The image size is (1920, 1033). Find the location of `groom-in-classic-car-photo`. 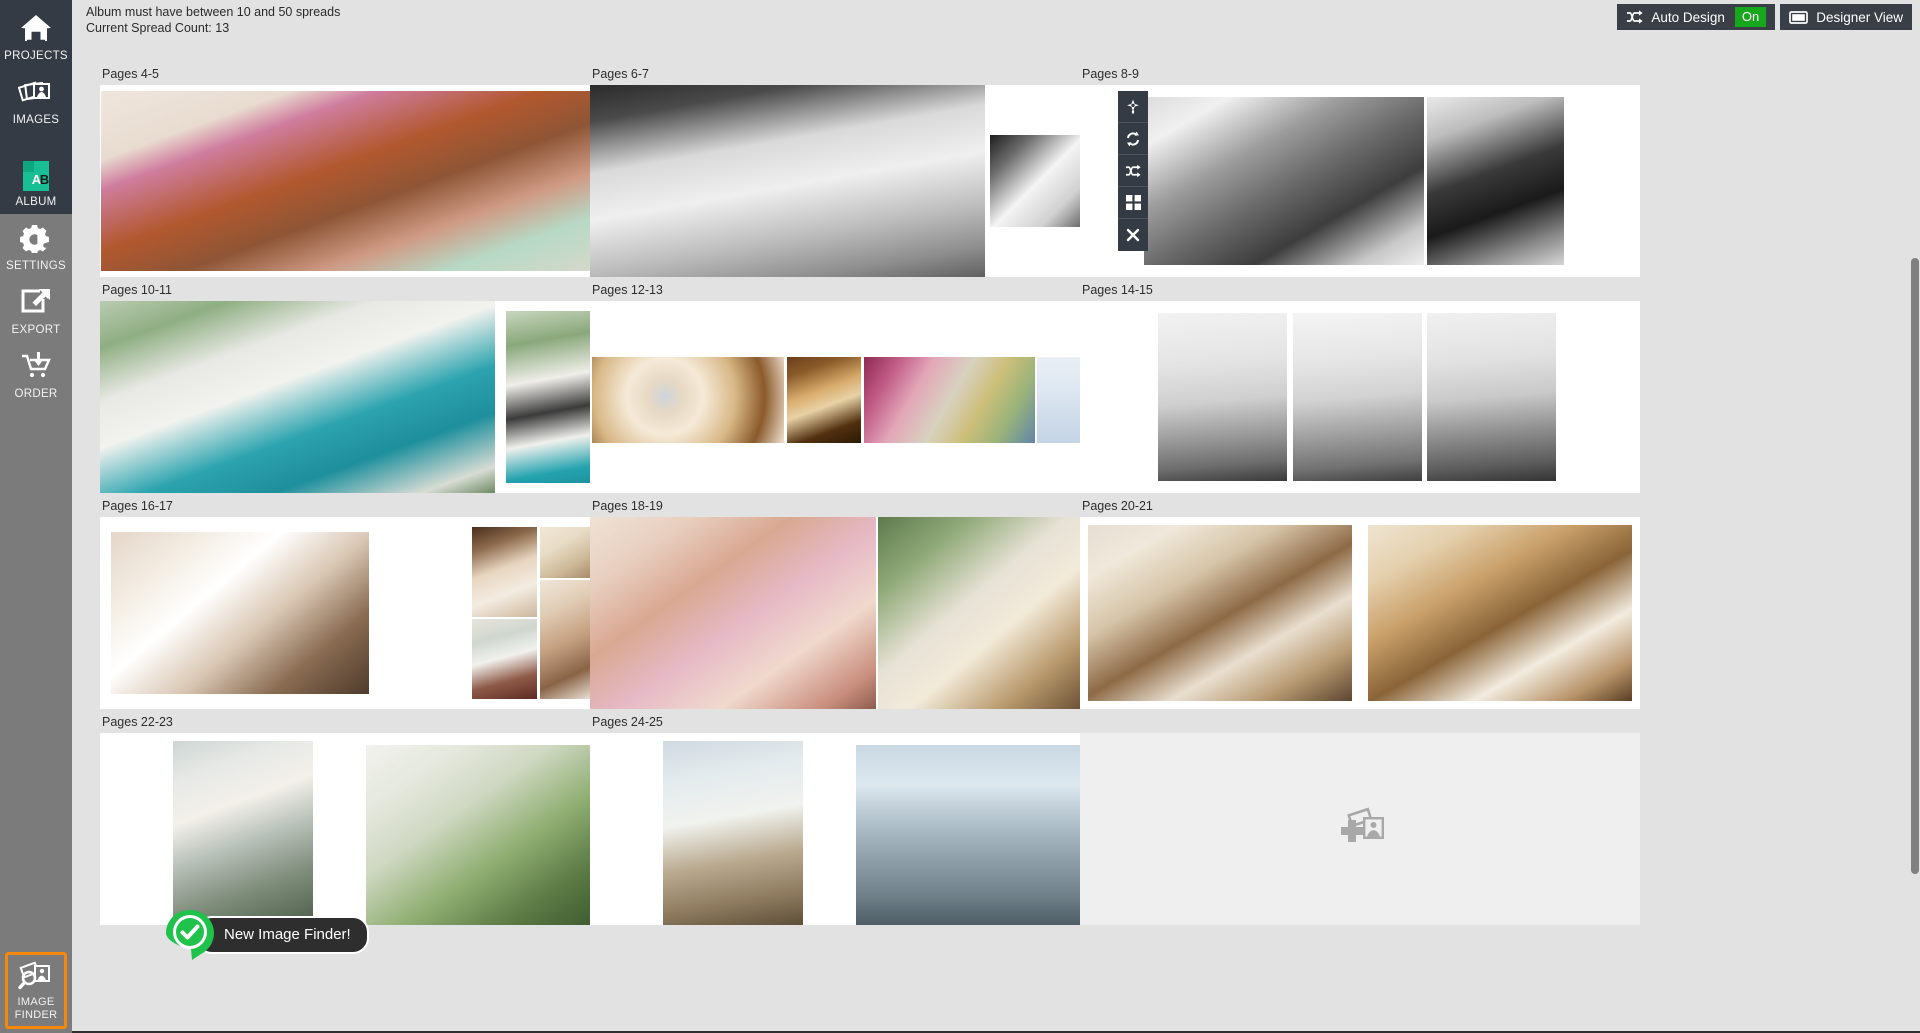

groom-in-classic-car-photo is located at coordinates (787, 181).